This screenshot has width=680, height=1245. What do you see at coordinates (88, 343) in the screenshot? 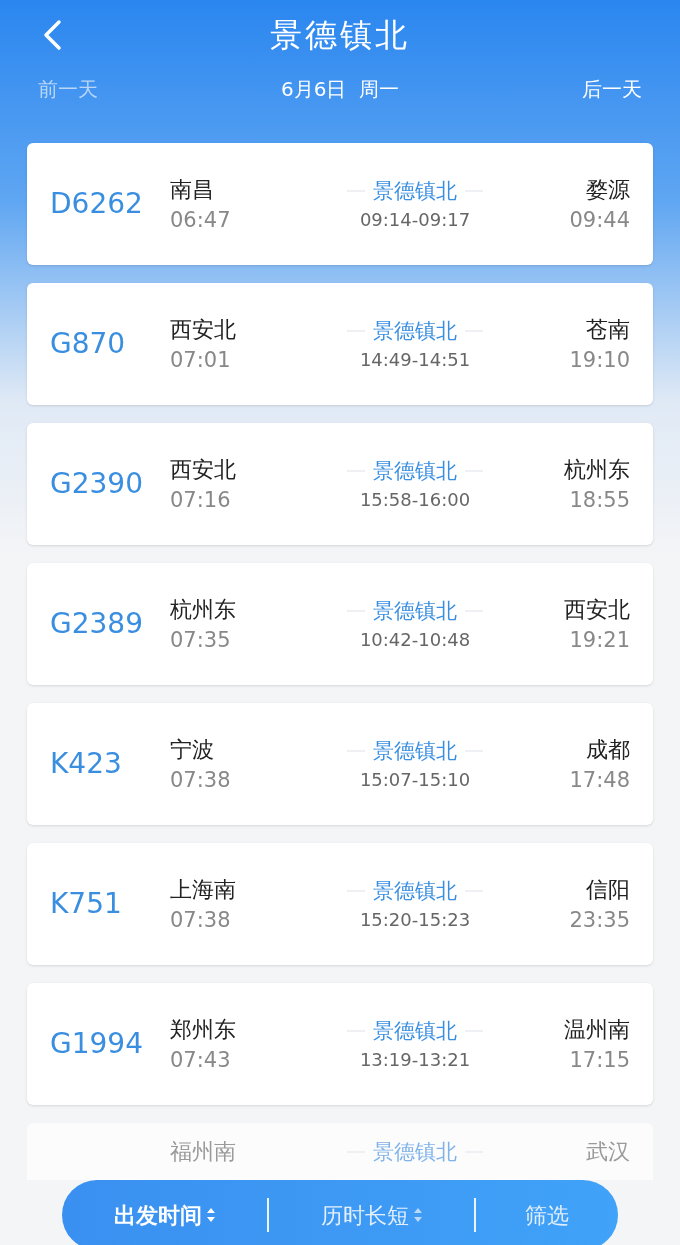
I see `train-number: G870` at bounding box center [88, 343].